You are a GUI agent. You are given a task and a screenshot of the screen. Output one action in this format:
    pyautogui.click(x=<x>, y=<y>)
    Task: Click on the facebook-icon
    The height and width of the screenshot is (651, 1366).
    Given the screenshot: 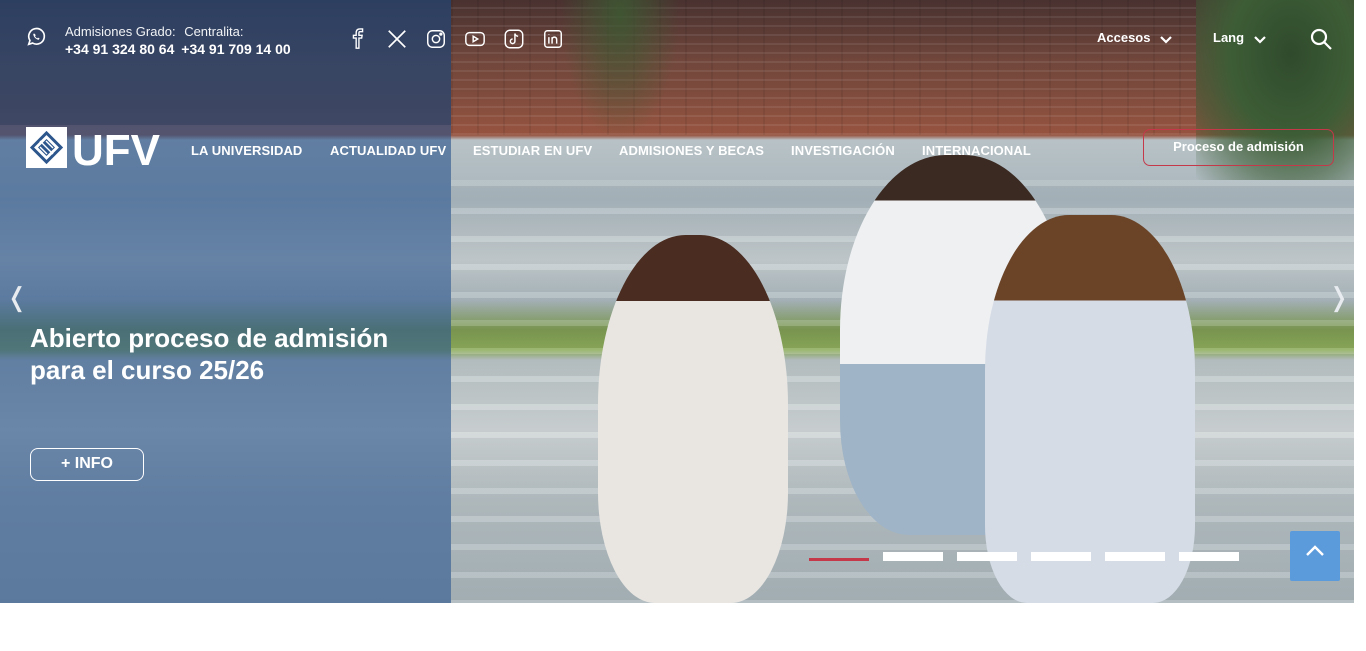 What is the action you would take?
    pyautogui.click(x=358, y=39)
    